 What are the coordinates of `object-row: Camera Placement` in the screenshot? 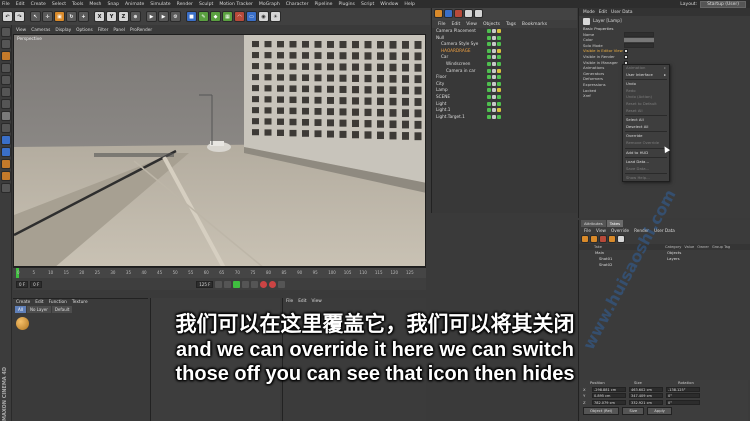 It's located at (504, 31).